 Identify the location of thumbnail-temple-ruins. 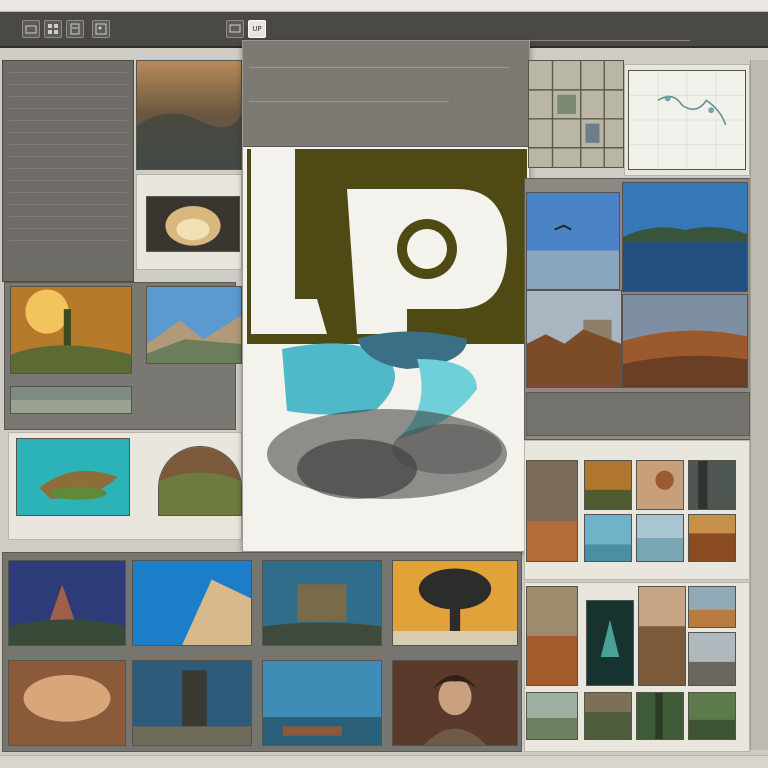
(322, 603).